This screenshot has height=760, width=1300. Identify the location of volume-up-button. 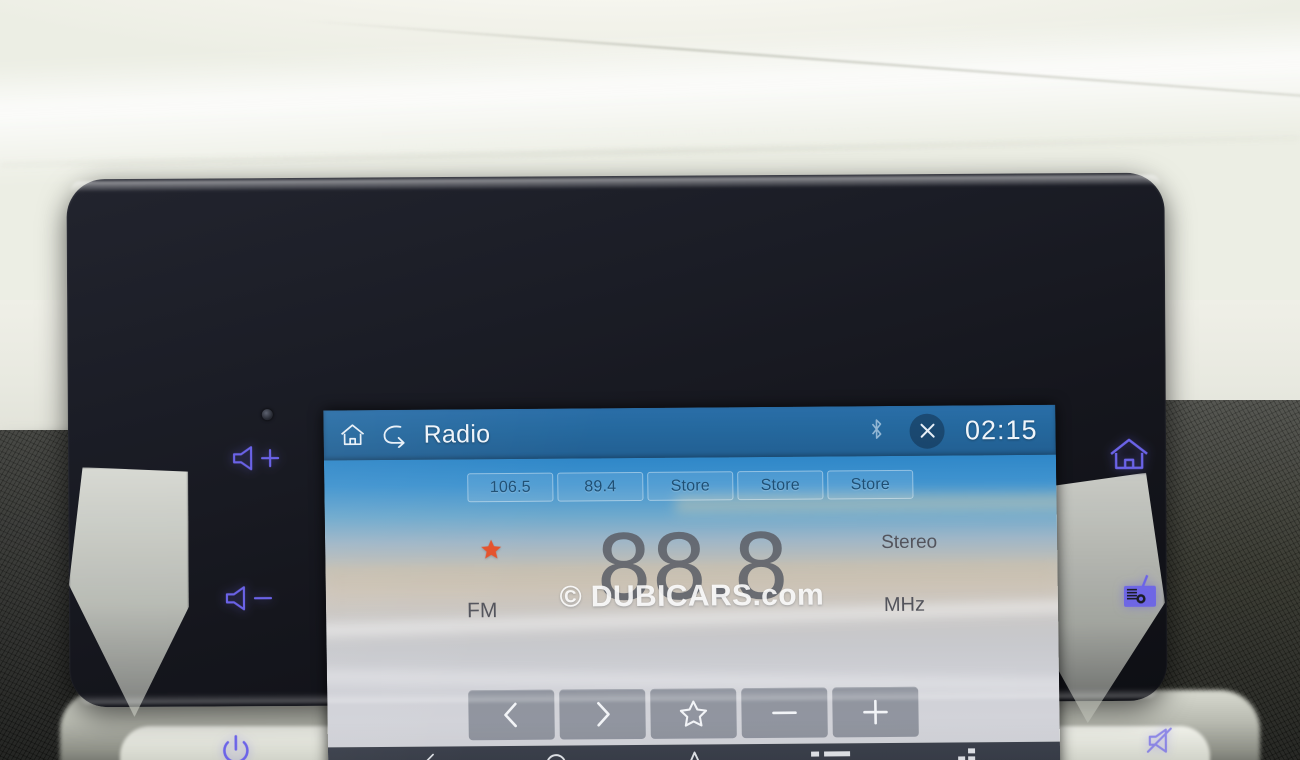
(257, 458).